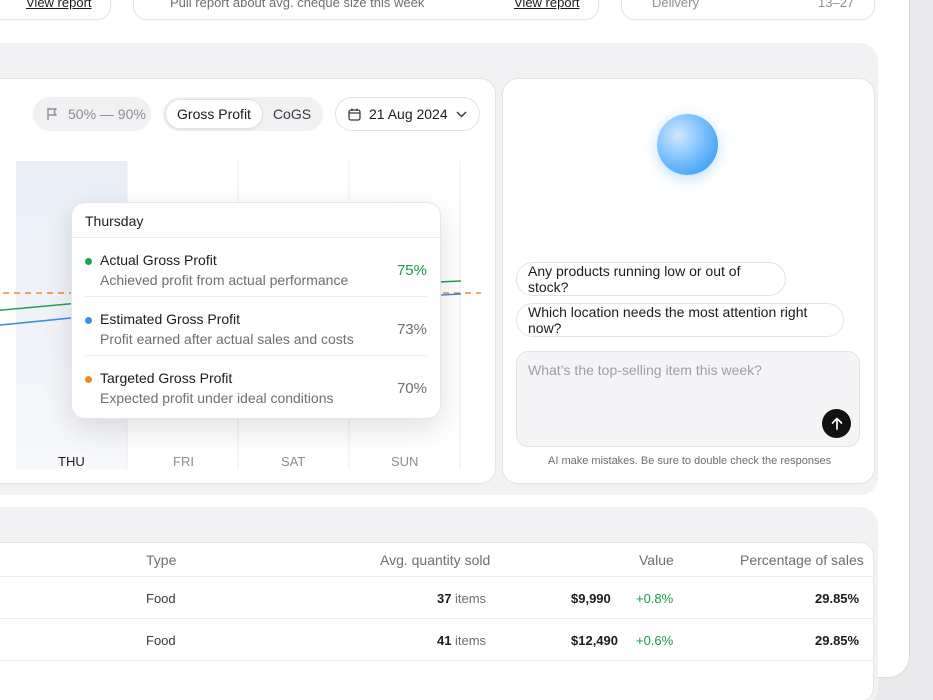  I want to click on tooltip-row-subtitle: Achieved profit from actual performance, so click(224, 280).